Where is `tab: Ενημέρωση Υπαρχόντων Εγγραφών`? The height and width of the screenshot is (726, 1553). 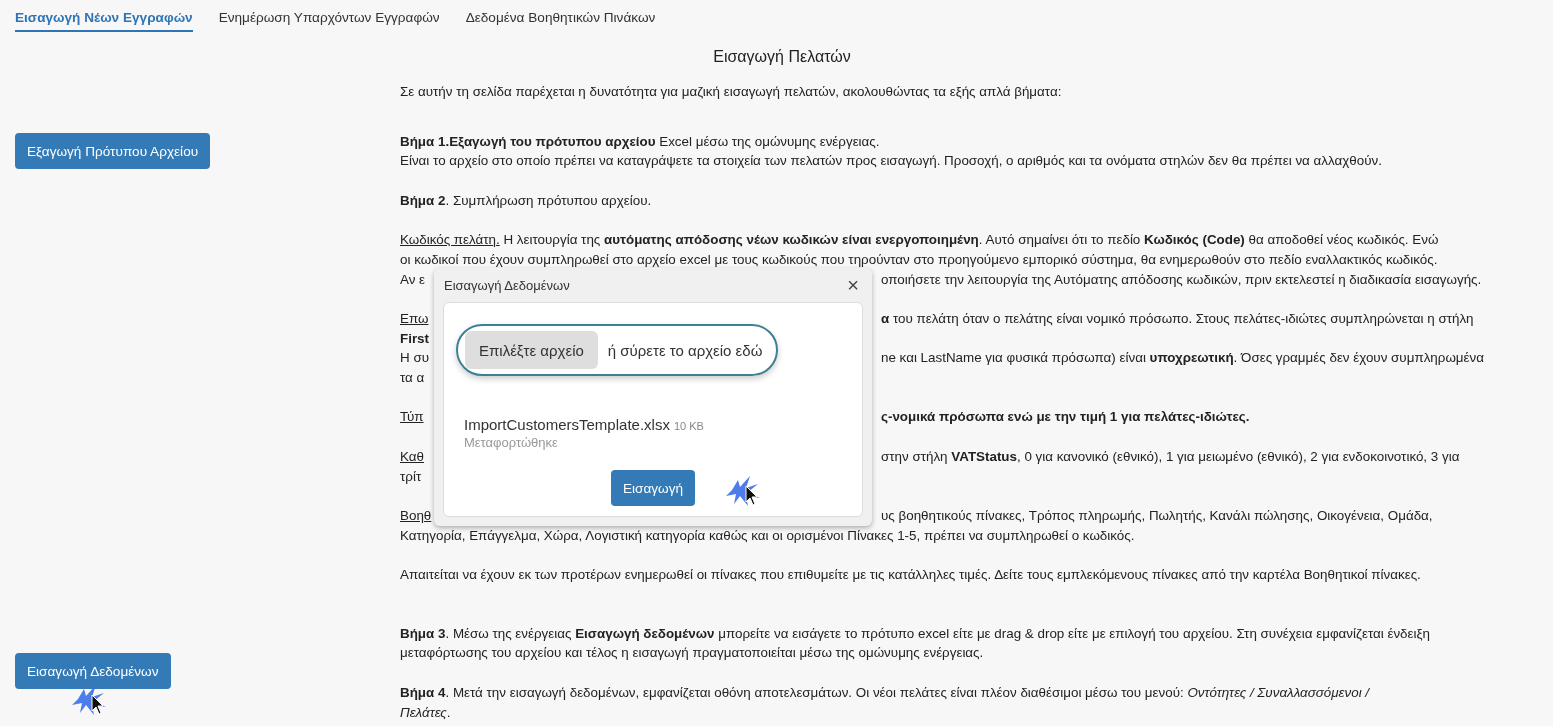
tab: Ενημέρωση Υπαρχόντων Εγγραφών is located at coordinates (329, 21).